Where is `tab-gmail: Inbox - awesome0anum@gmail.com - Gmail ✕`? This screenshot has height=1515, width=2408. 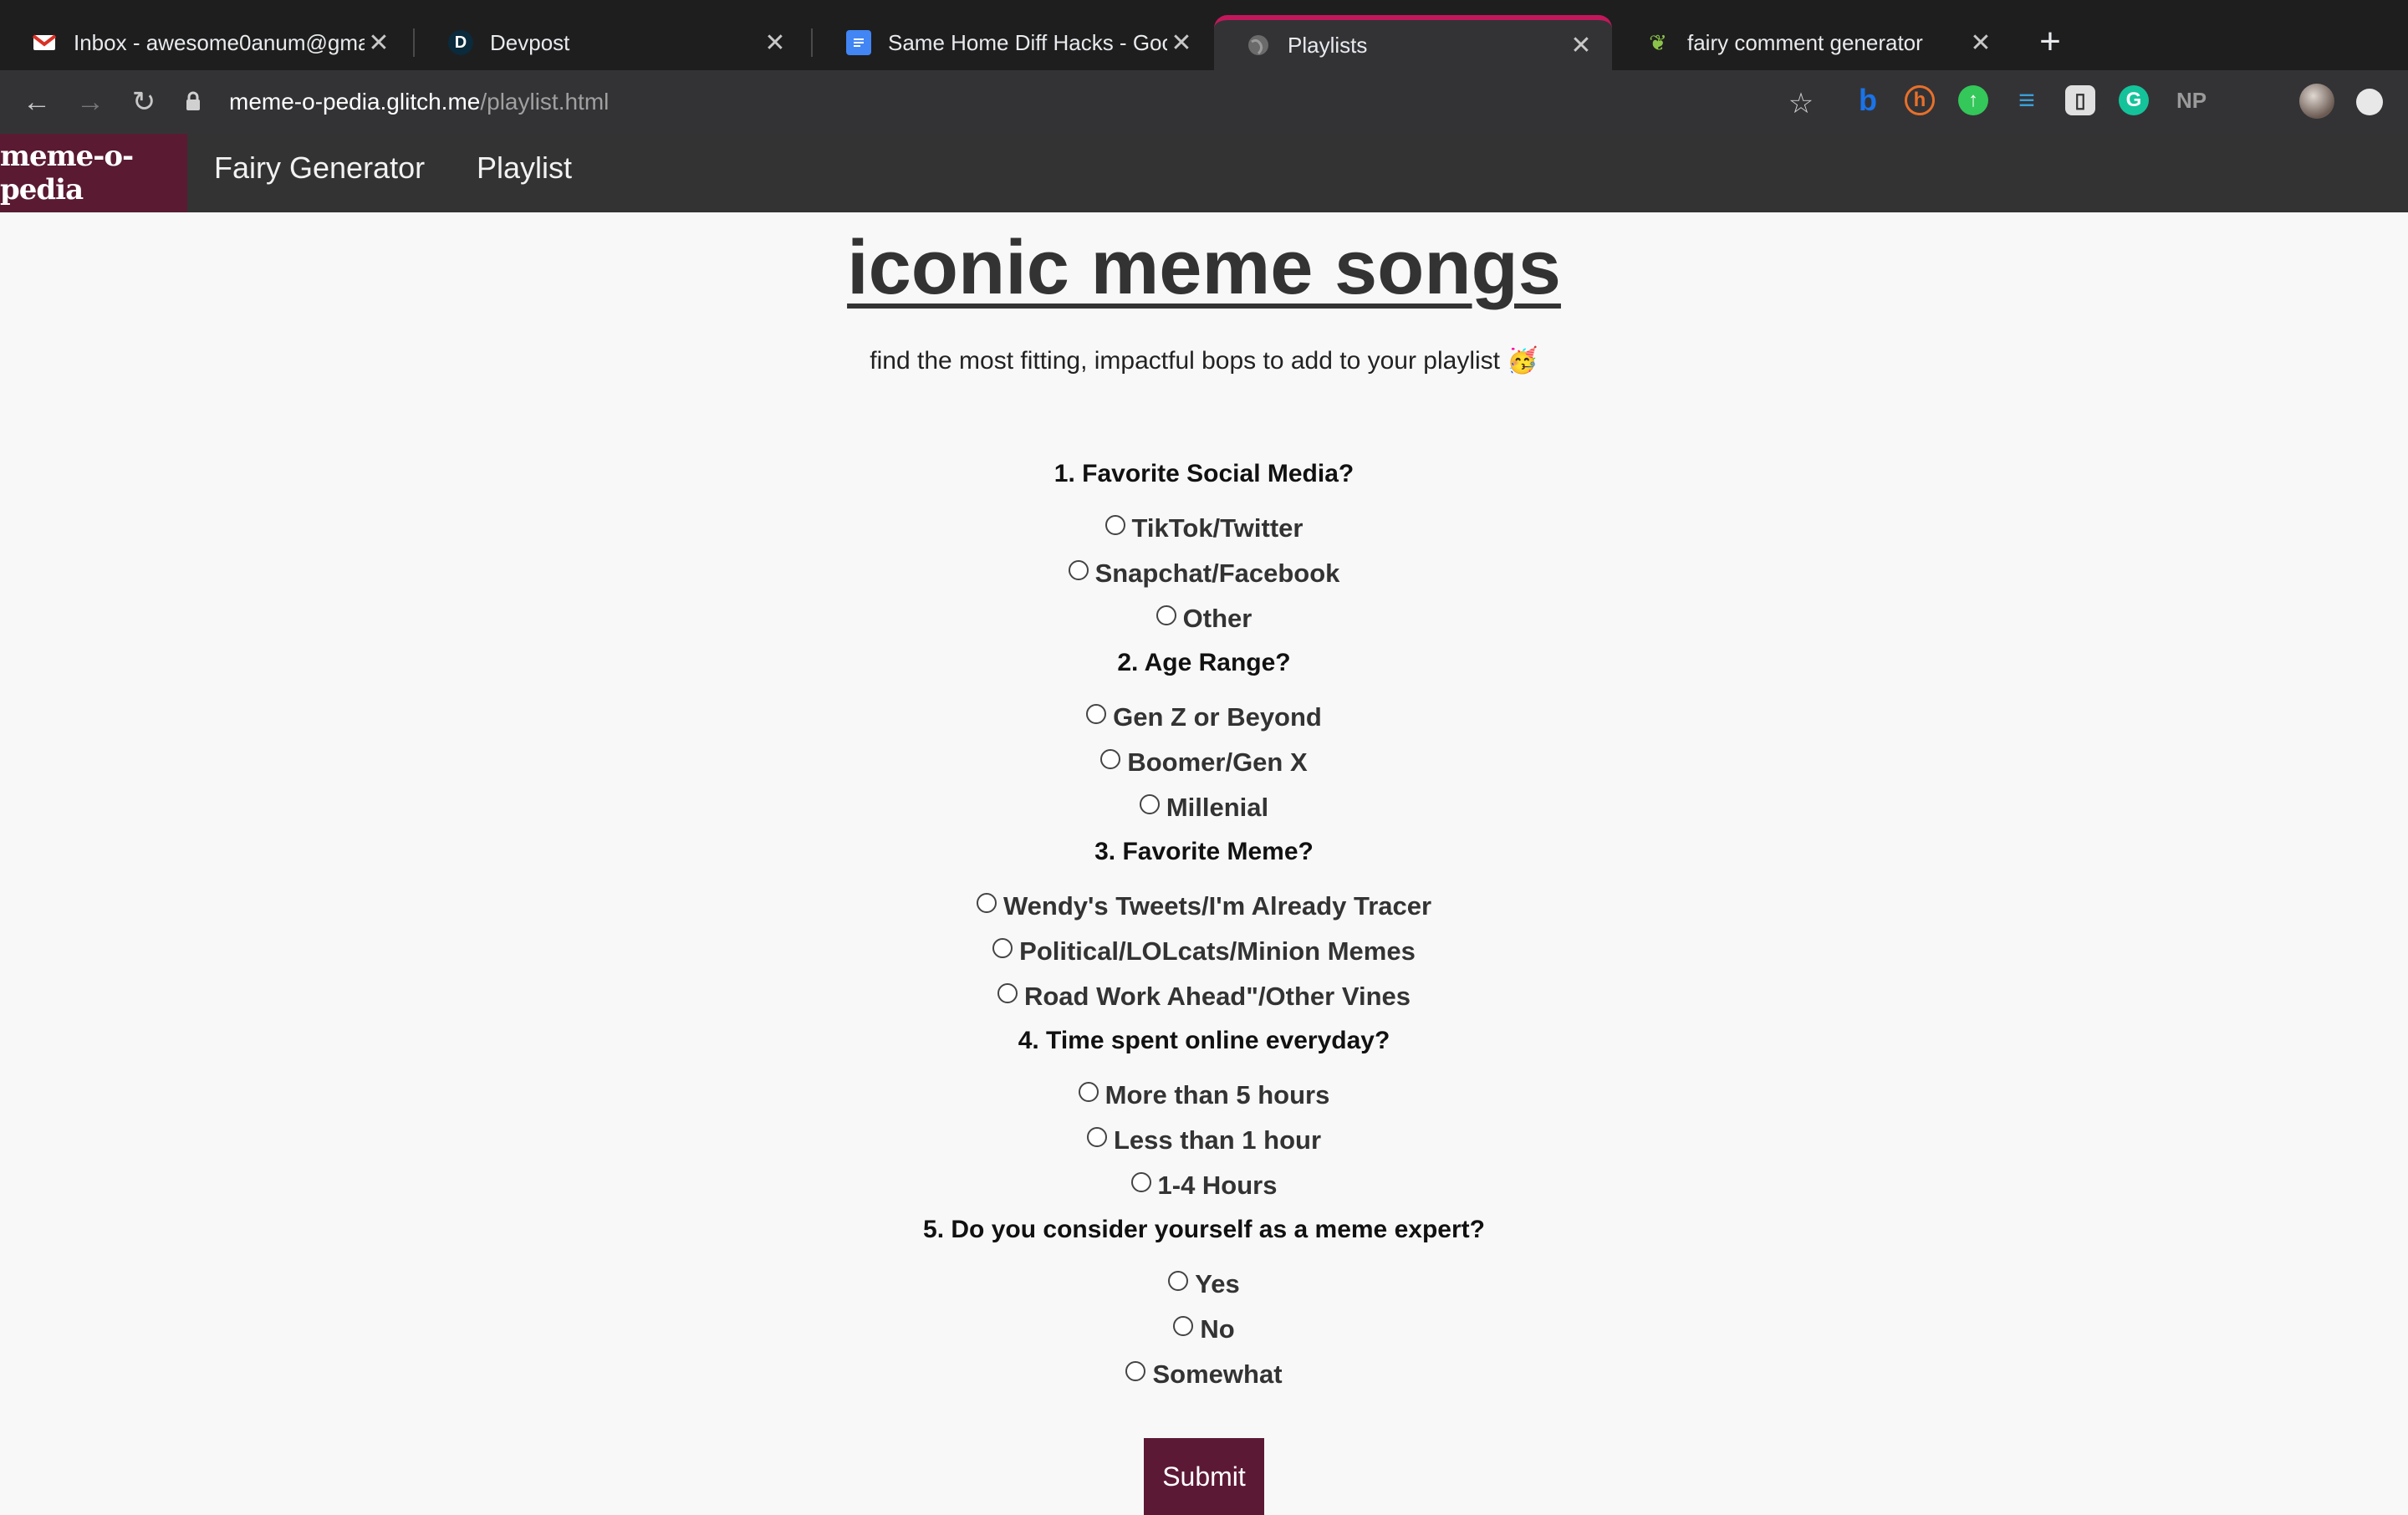
tab-gmail: Inbox - awesome0anum@gmail.com - Gmail ✕ is located at coordinates (205, 42).